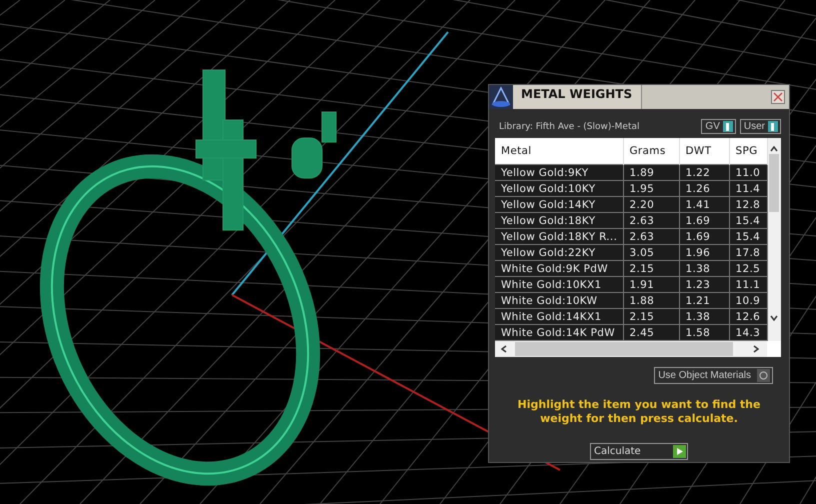  Describe the element at coordinates (718, 126) in the screenshot. I see `toggle-button: GV` at that location.